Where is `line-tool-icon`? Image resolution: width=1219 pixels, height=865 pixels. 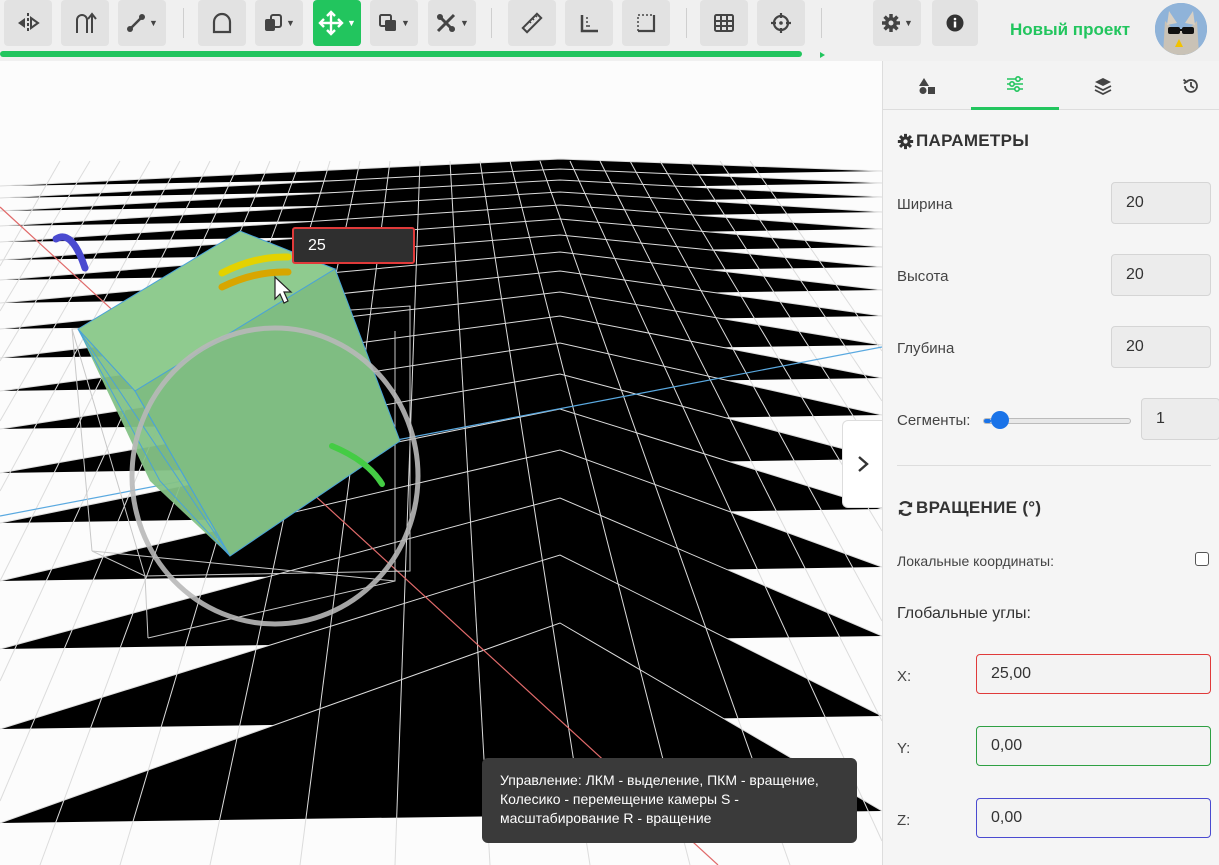
line-tool-icon is located at coordinates (136, 23).